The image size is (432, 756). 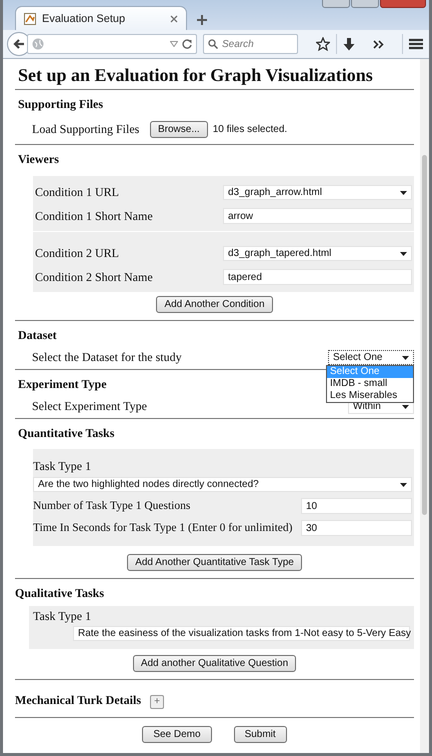 I want to click on scrollbar, so click(x=424, y=406).